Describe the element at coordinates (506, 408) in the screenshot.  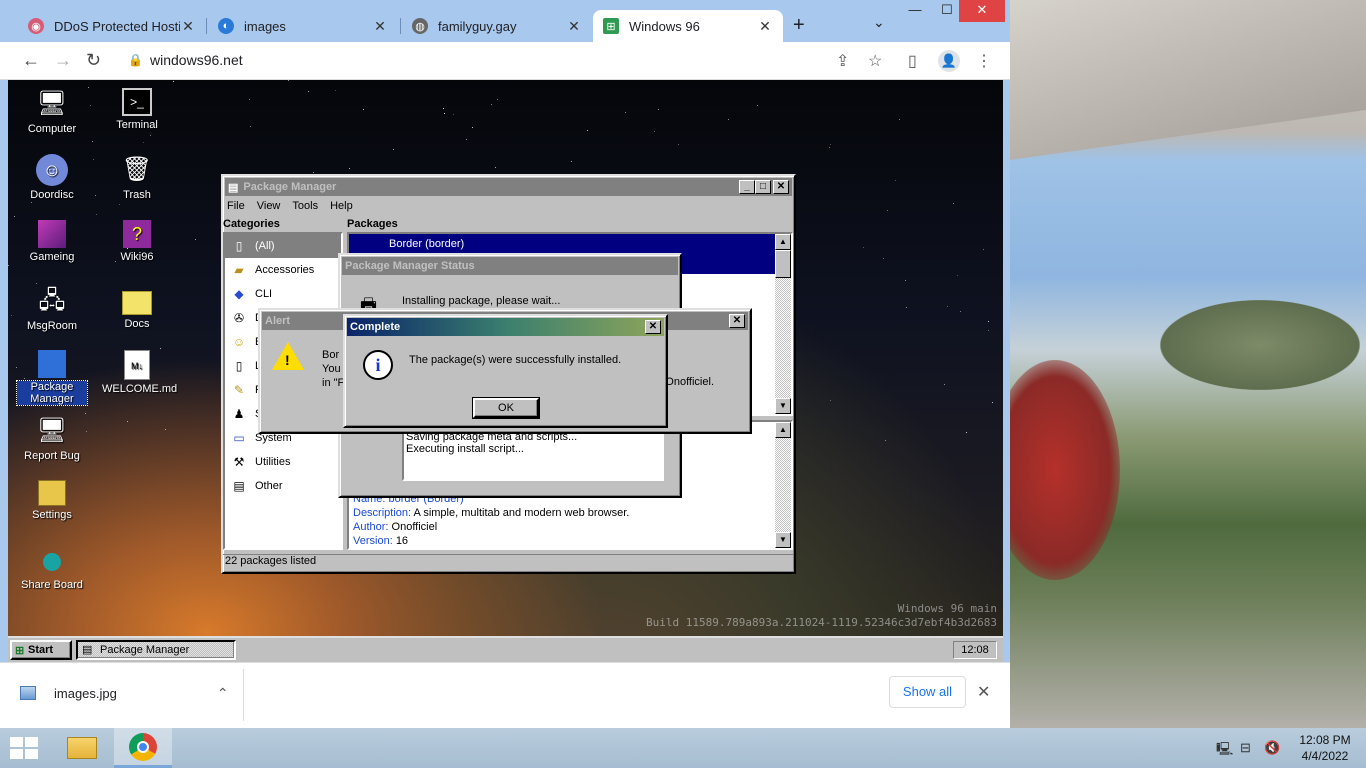
I see `ok-button: OK` at that location.